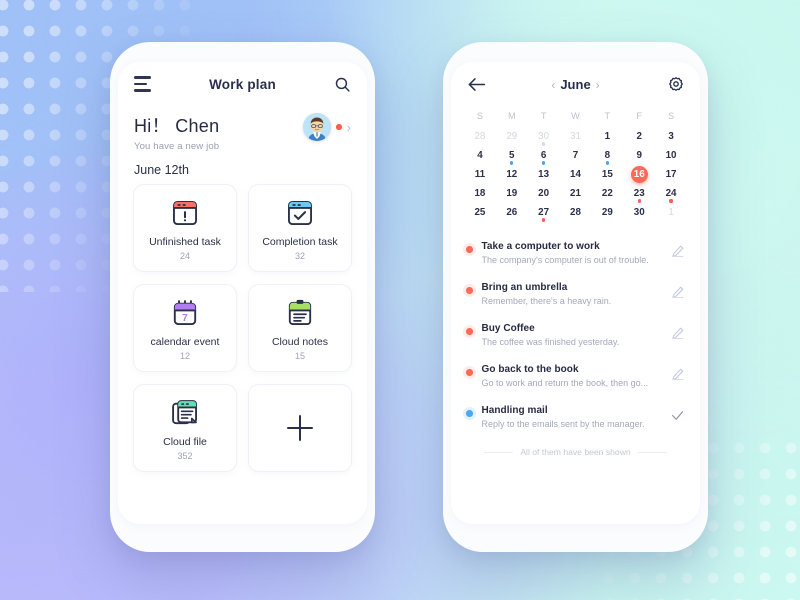  Describe the element at coordinates (469, 413) in the screenshot. I see `task-status-dot` at that location.